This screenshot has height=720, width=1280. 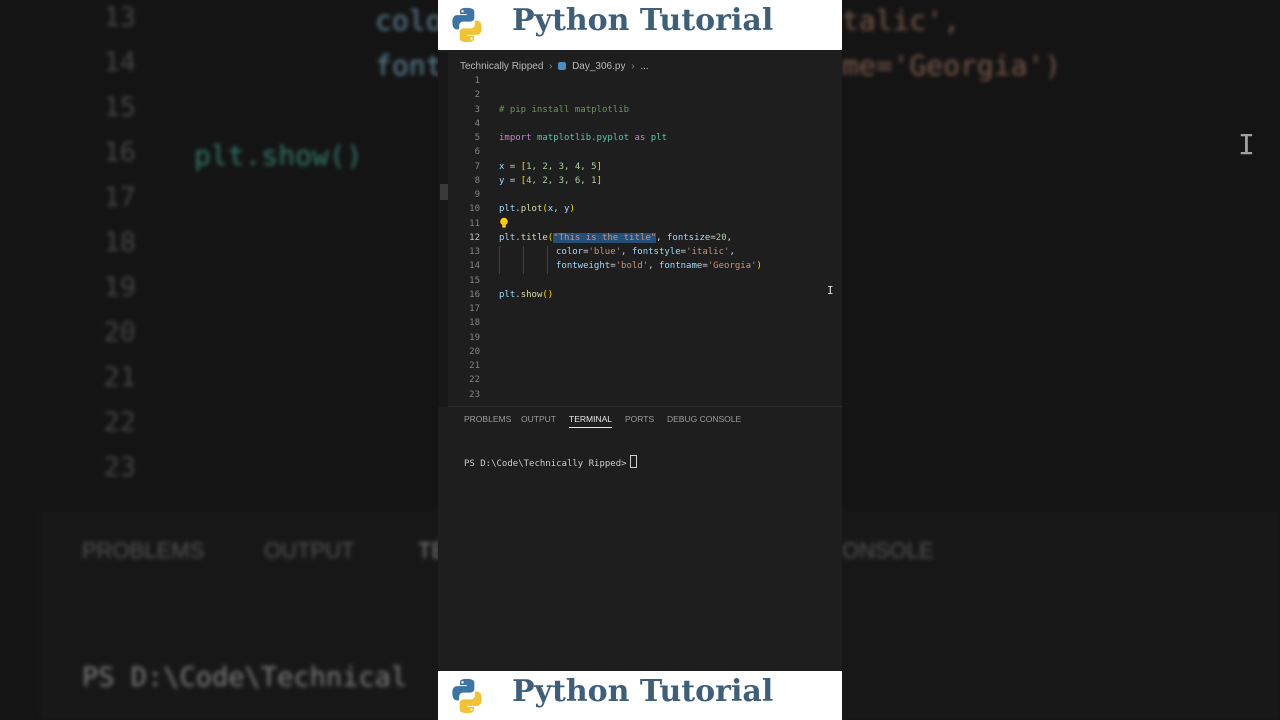 I want to click on string: 'italic', so click(x=708, y=252).